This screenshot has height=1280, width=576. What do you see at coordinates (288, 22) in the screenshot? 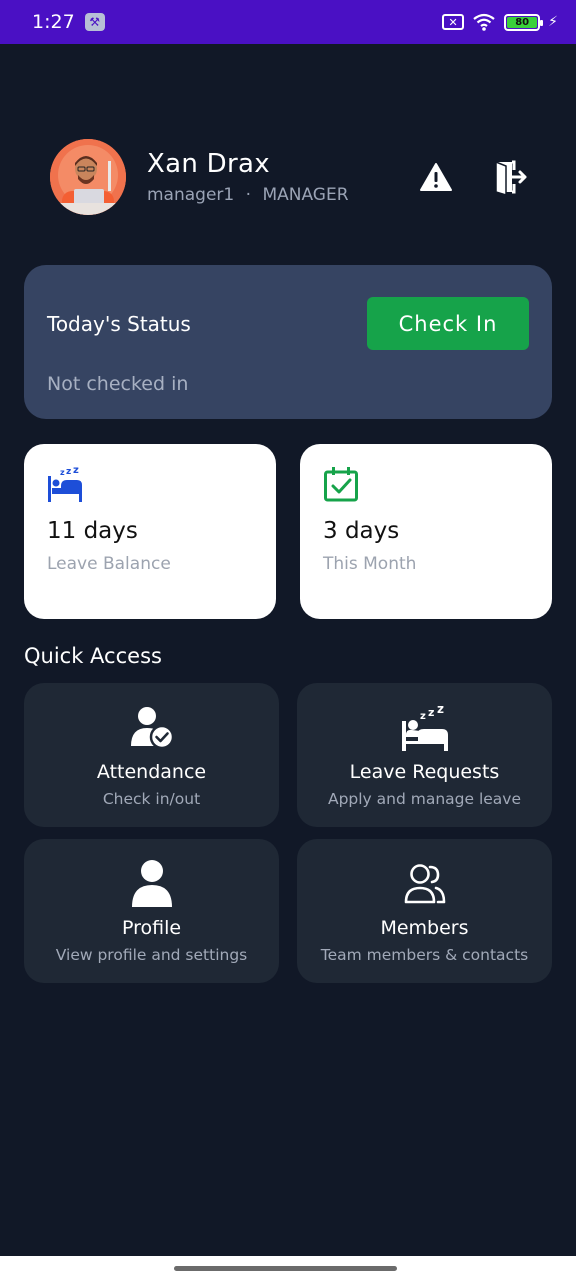
I see `status-bar: 1:27 ⚒ ✕ 80 ⚡` at bounding box center [288, 22].